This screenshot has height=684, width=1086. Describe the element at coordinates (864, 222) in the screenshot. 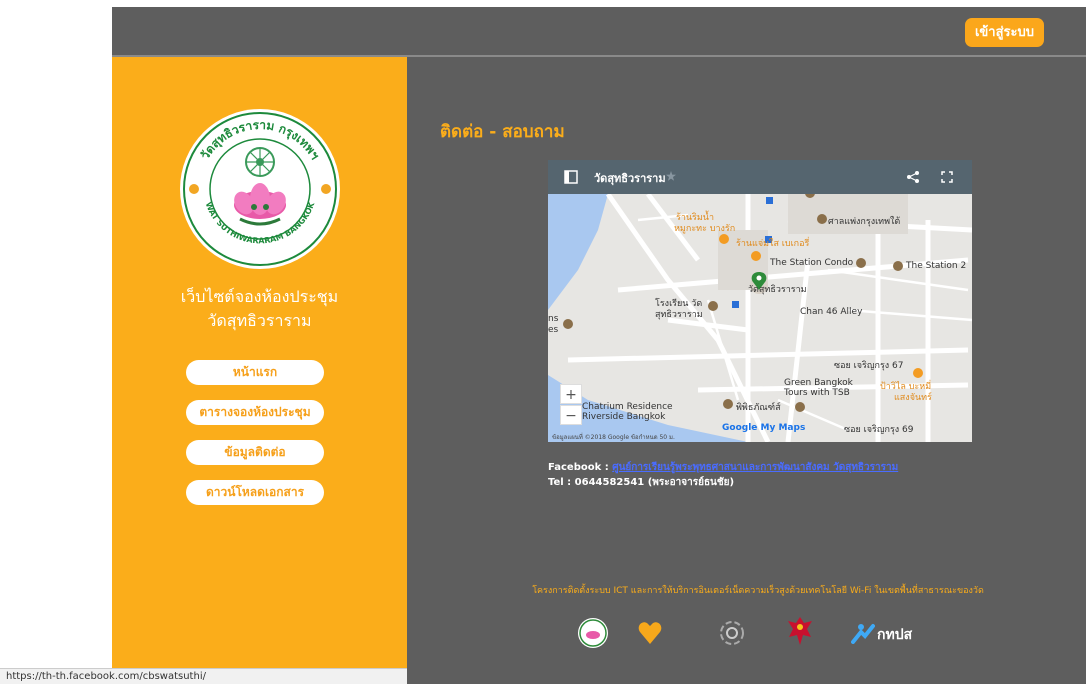

I see `map-label: ศาลแพ่งกรุงเทพใต้` at that location.